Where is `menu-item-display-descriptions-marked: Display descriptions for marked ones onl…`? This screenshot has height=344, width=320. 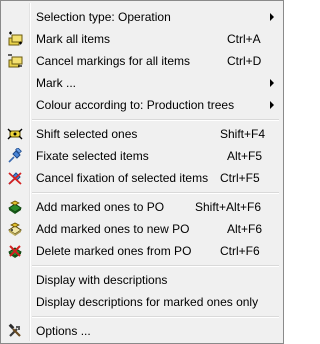 menu-item-display-descriptions-marked: Display descriptions for marked ones onl… is located at coordinates (142, 302).